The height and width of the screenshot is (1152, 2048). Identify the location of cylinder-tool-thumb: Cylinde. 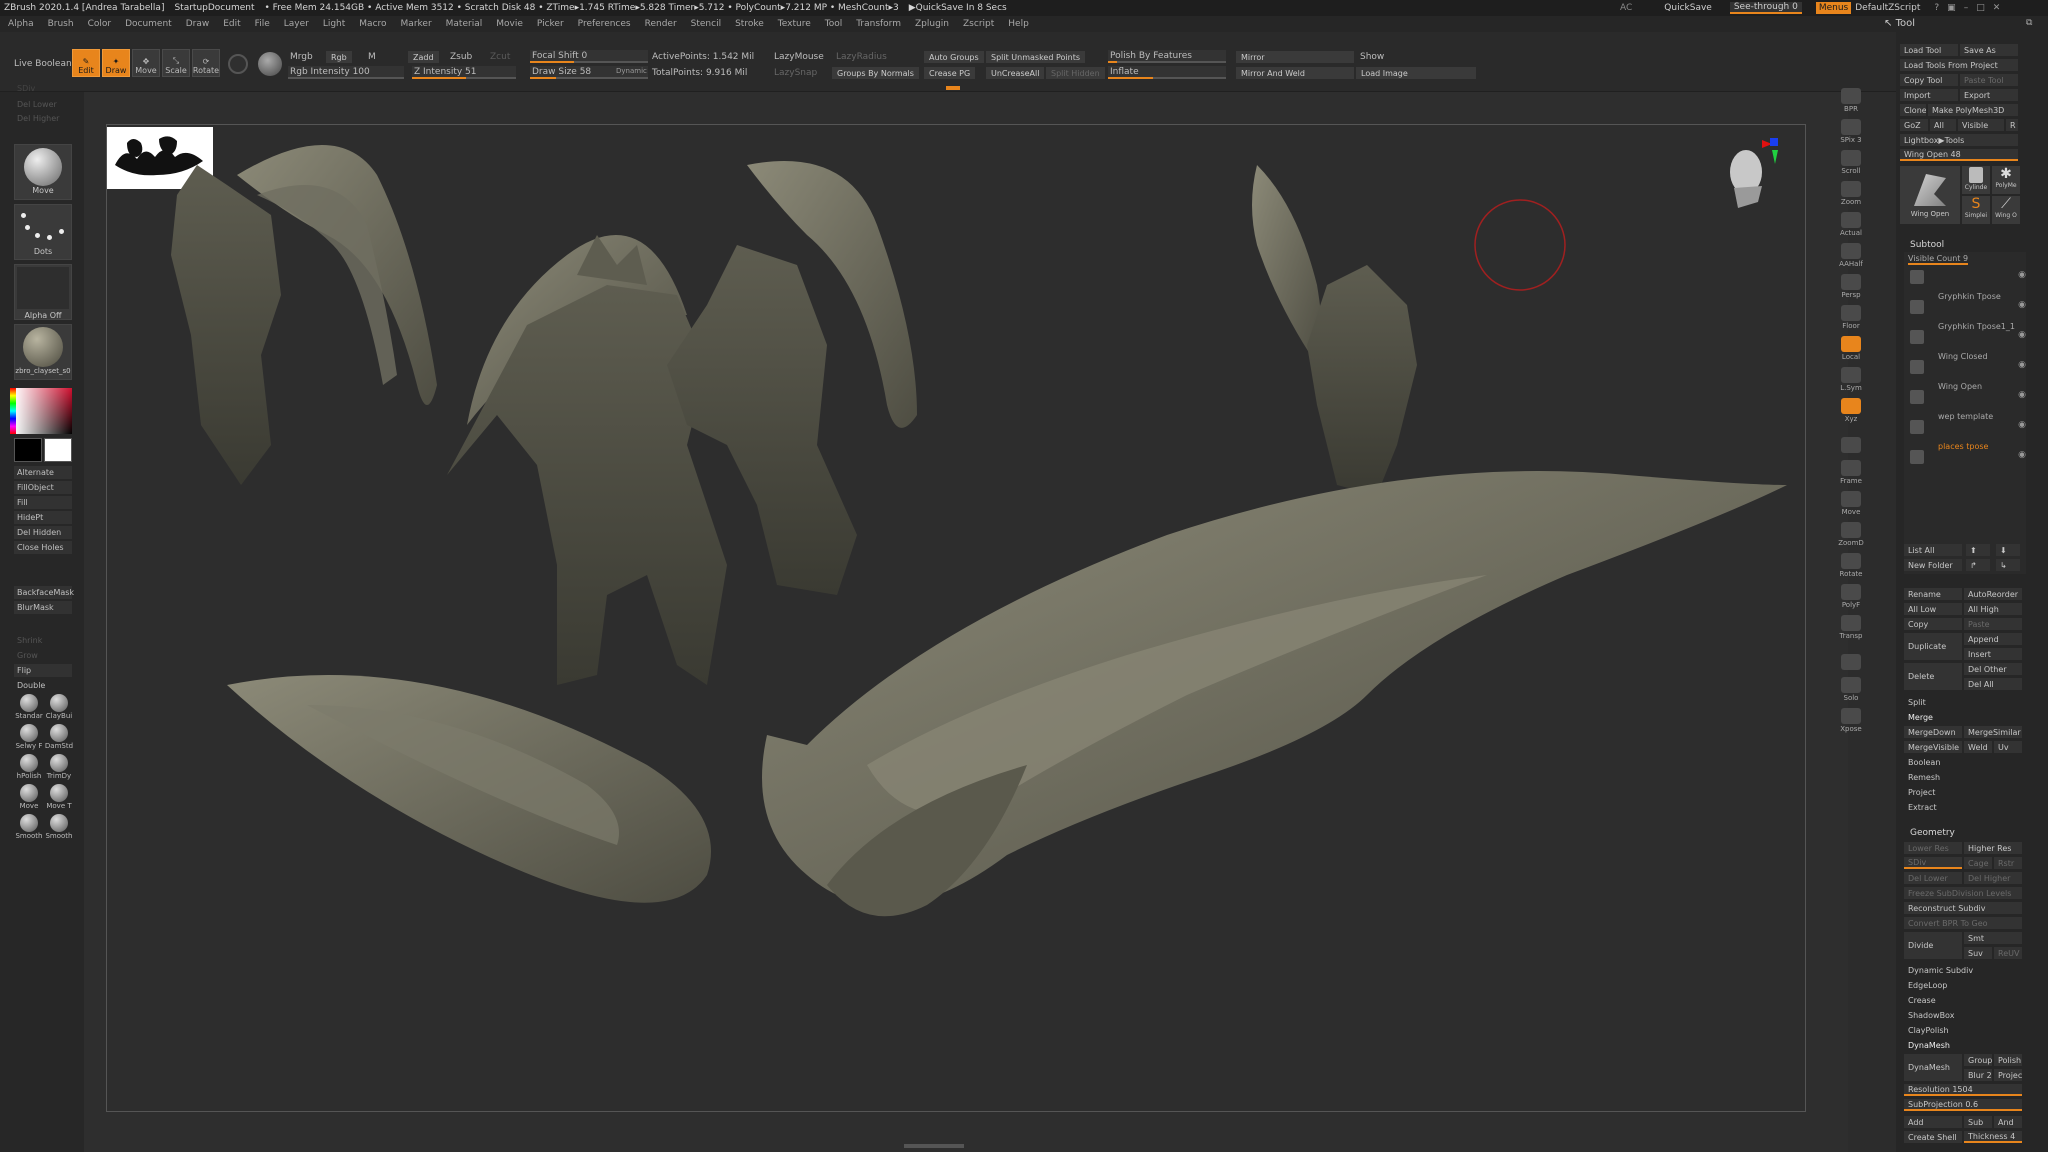
(1976, 180).